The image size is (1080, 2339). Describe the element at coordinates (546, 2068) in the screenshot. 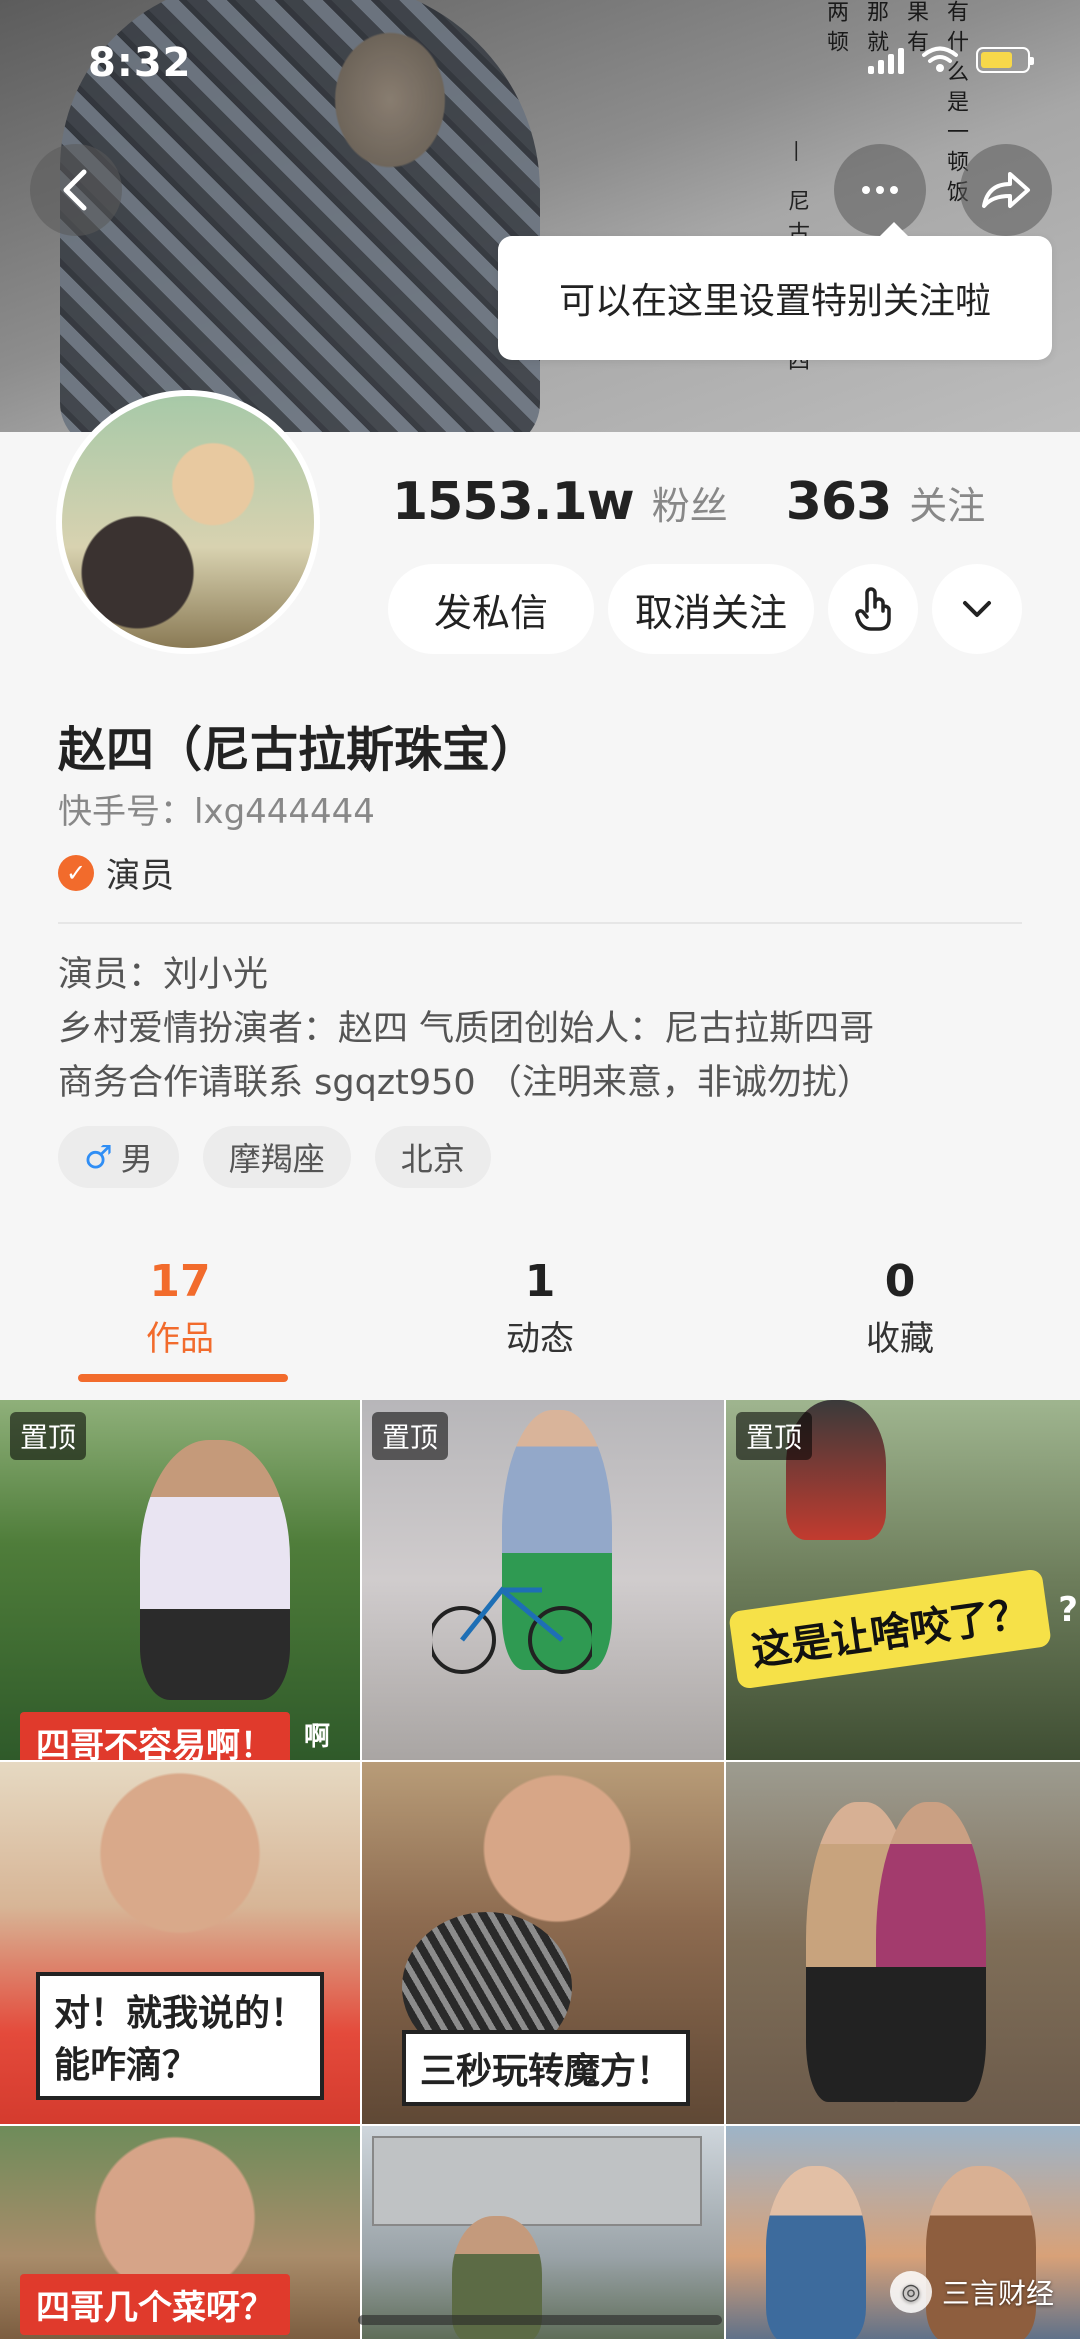

I see `video-caption: 三秒玩转魔方！` at that location.